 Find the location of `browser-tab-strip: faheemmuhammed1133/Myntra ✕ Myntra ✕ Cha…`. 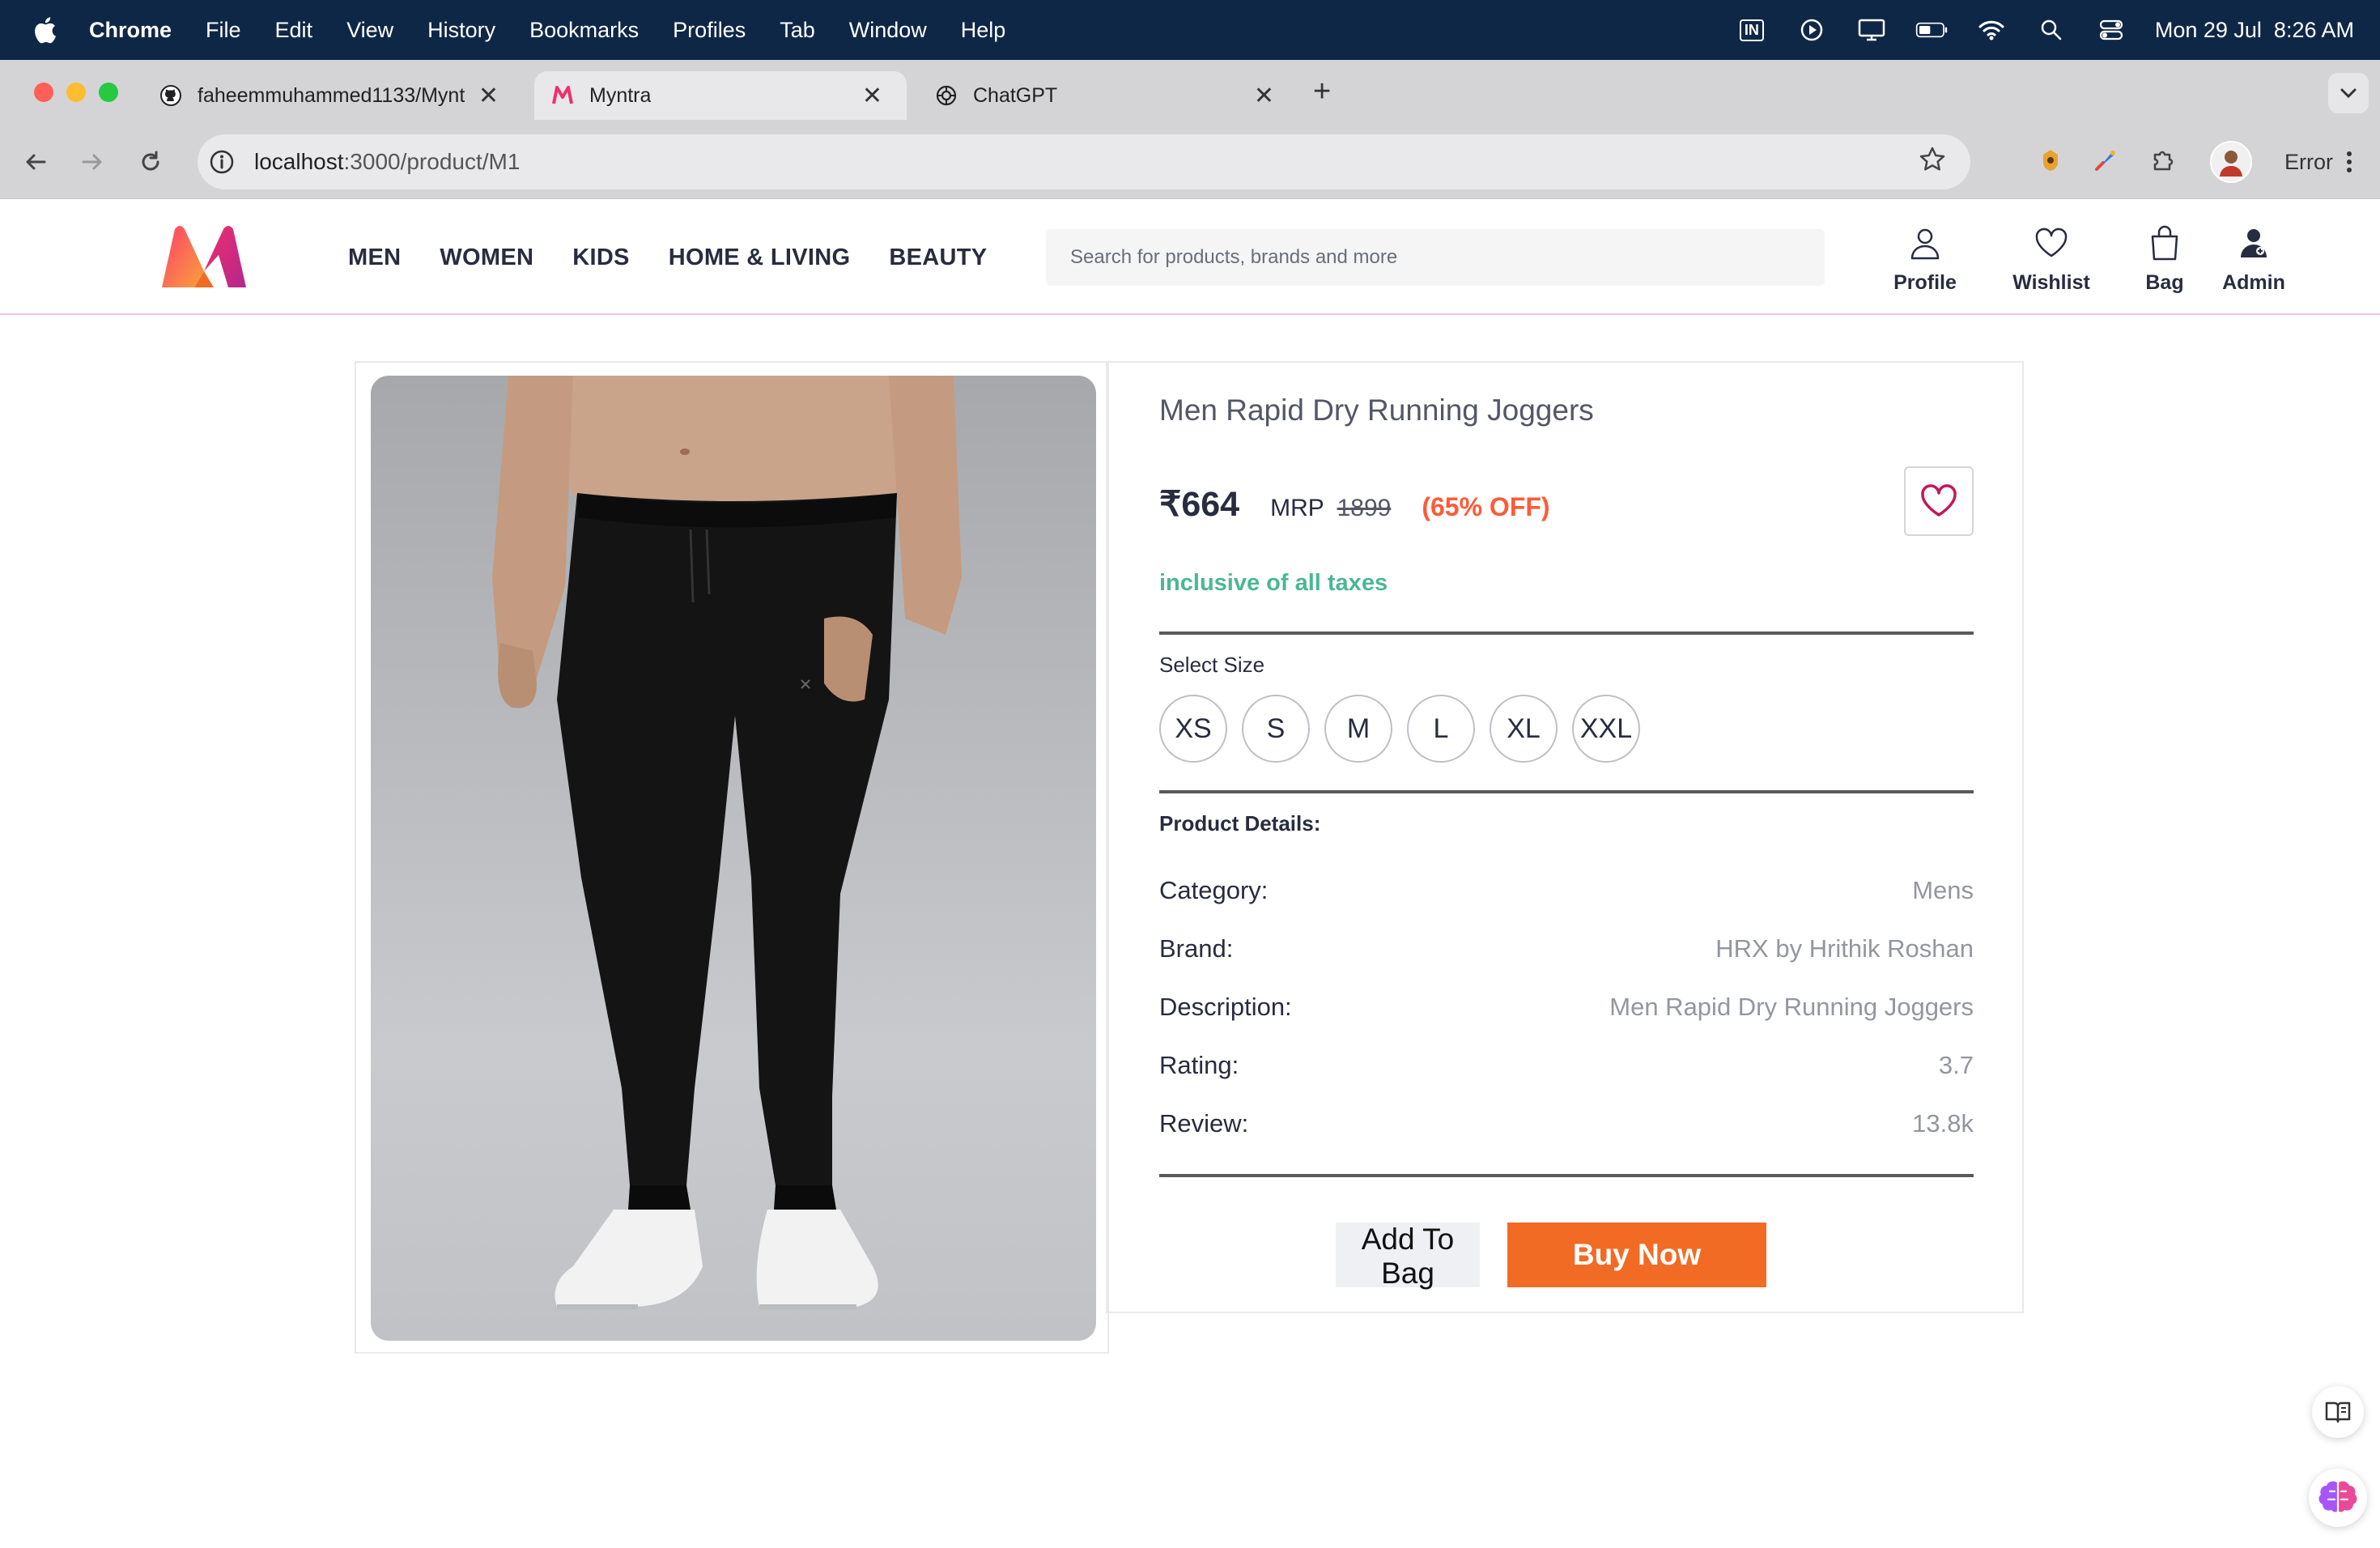

browser-tab-strip: faheemmuhammed1133/Myntra ✕ Myntra ✕ Cha… is located at coordinates (1190, 92).